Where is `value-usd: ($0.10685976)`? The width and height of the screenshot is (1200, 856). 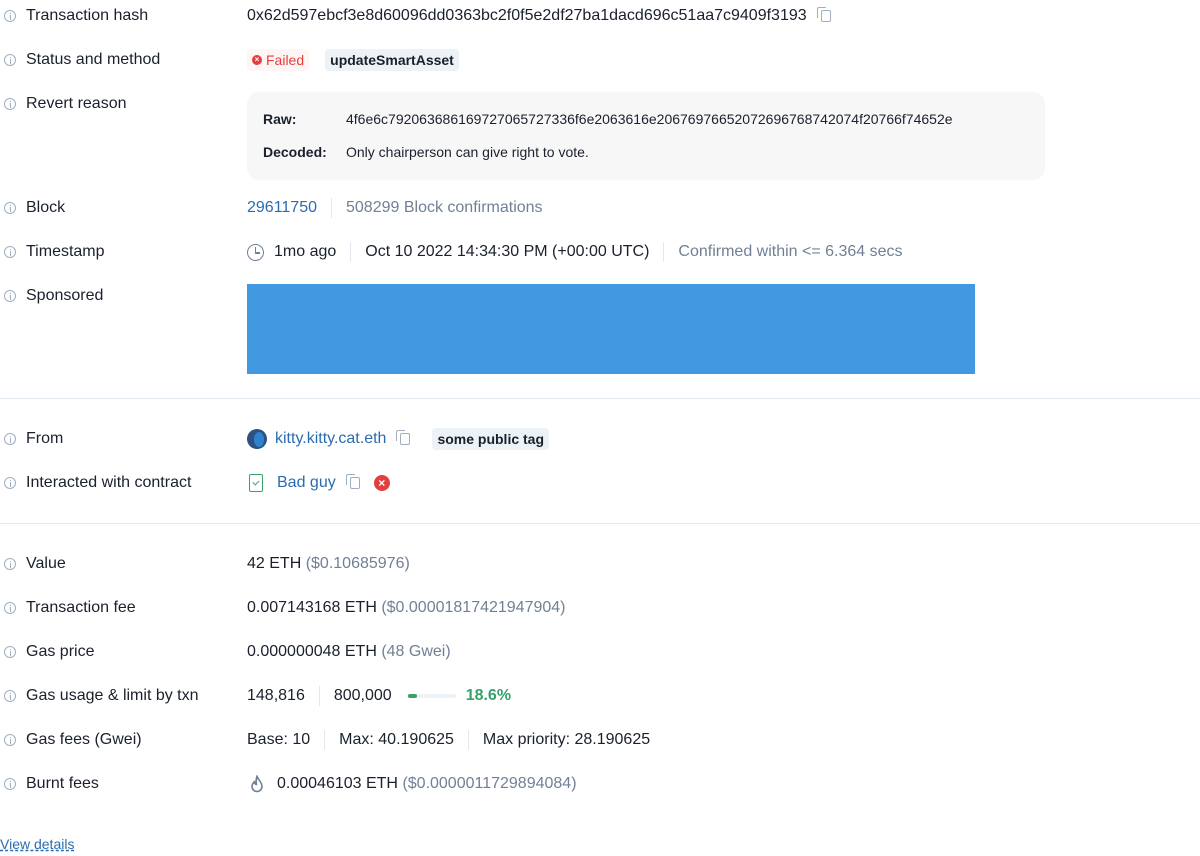 value-usd: ($0.10685976) is located at coordinates (357, 563).